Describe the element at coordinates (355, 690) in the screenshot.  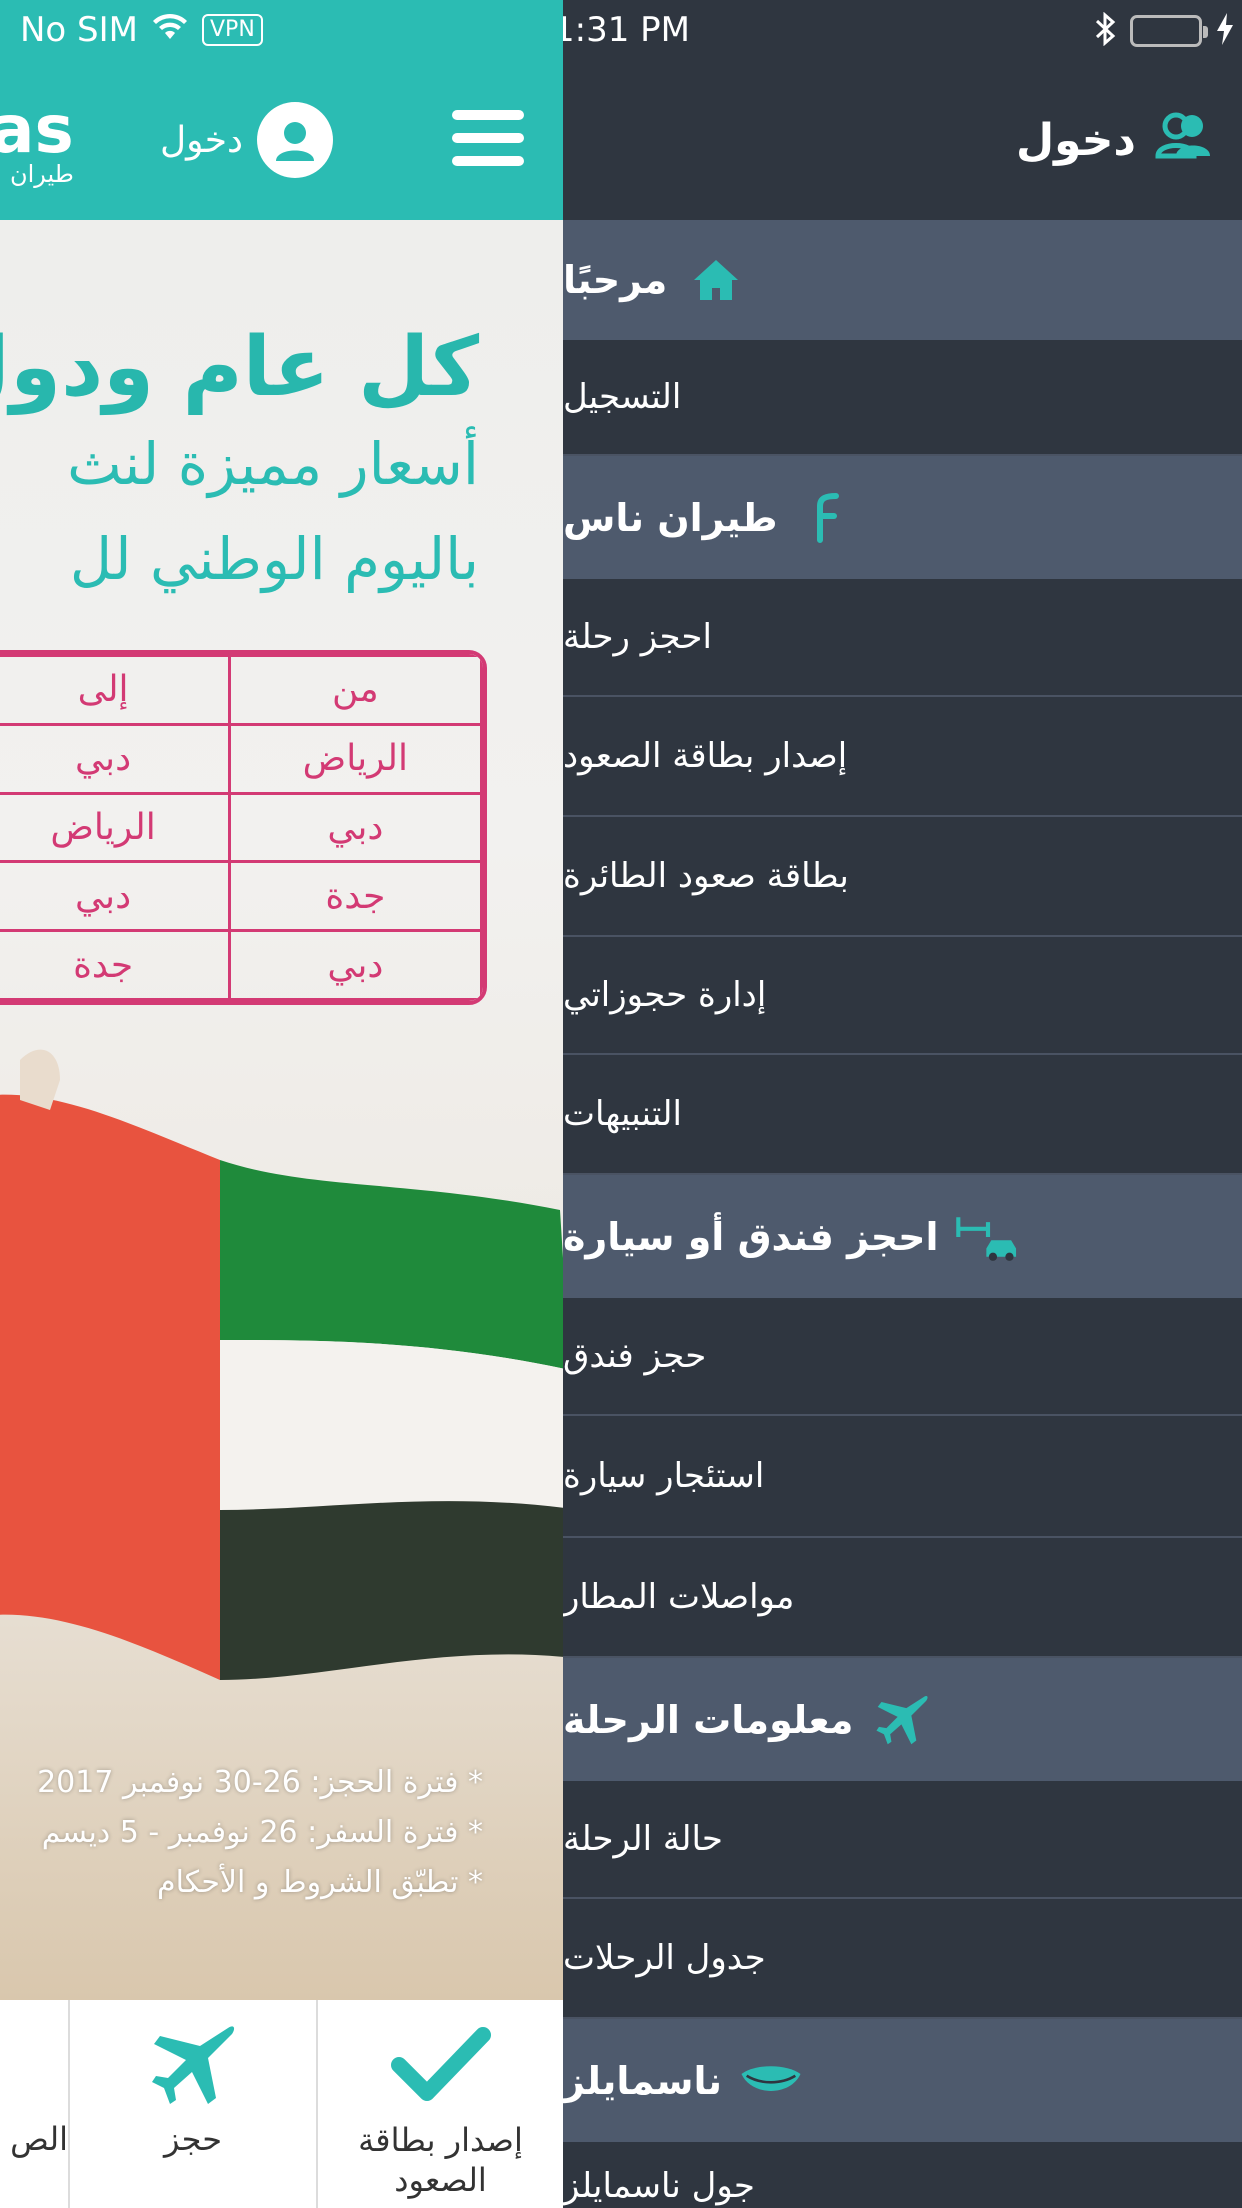
I see `table-header-from: من` at that location.